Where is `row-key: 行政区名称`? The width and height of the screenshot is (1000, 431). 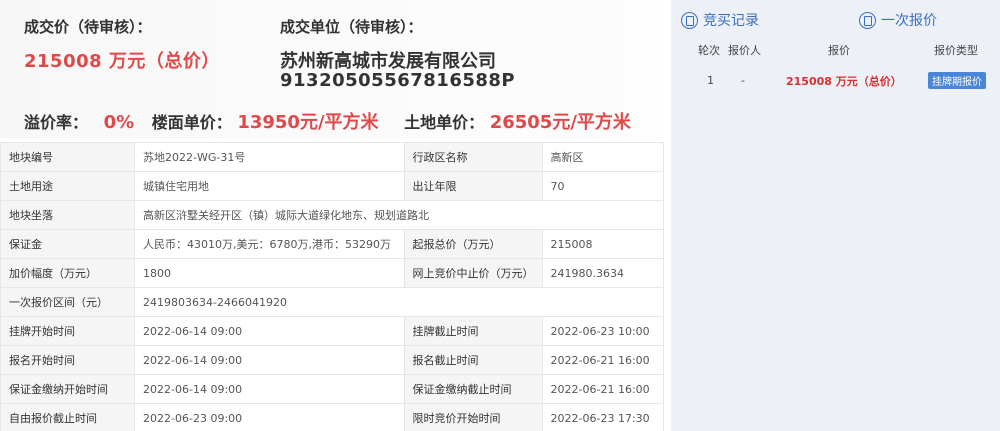 row-key: 行政区名称 is located at coordinates (473, 157).